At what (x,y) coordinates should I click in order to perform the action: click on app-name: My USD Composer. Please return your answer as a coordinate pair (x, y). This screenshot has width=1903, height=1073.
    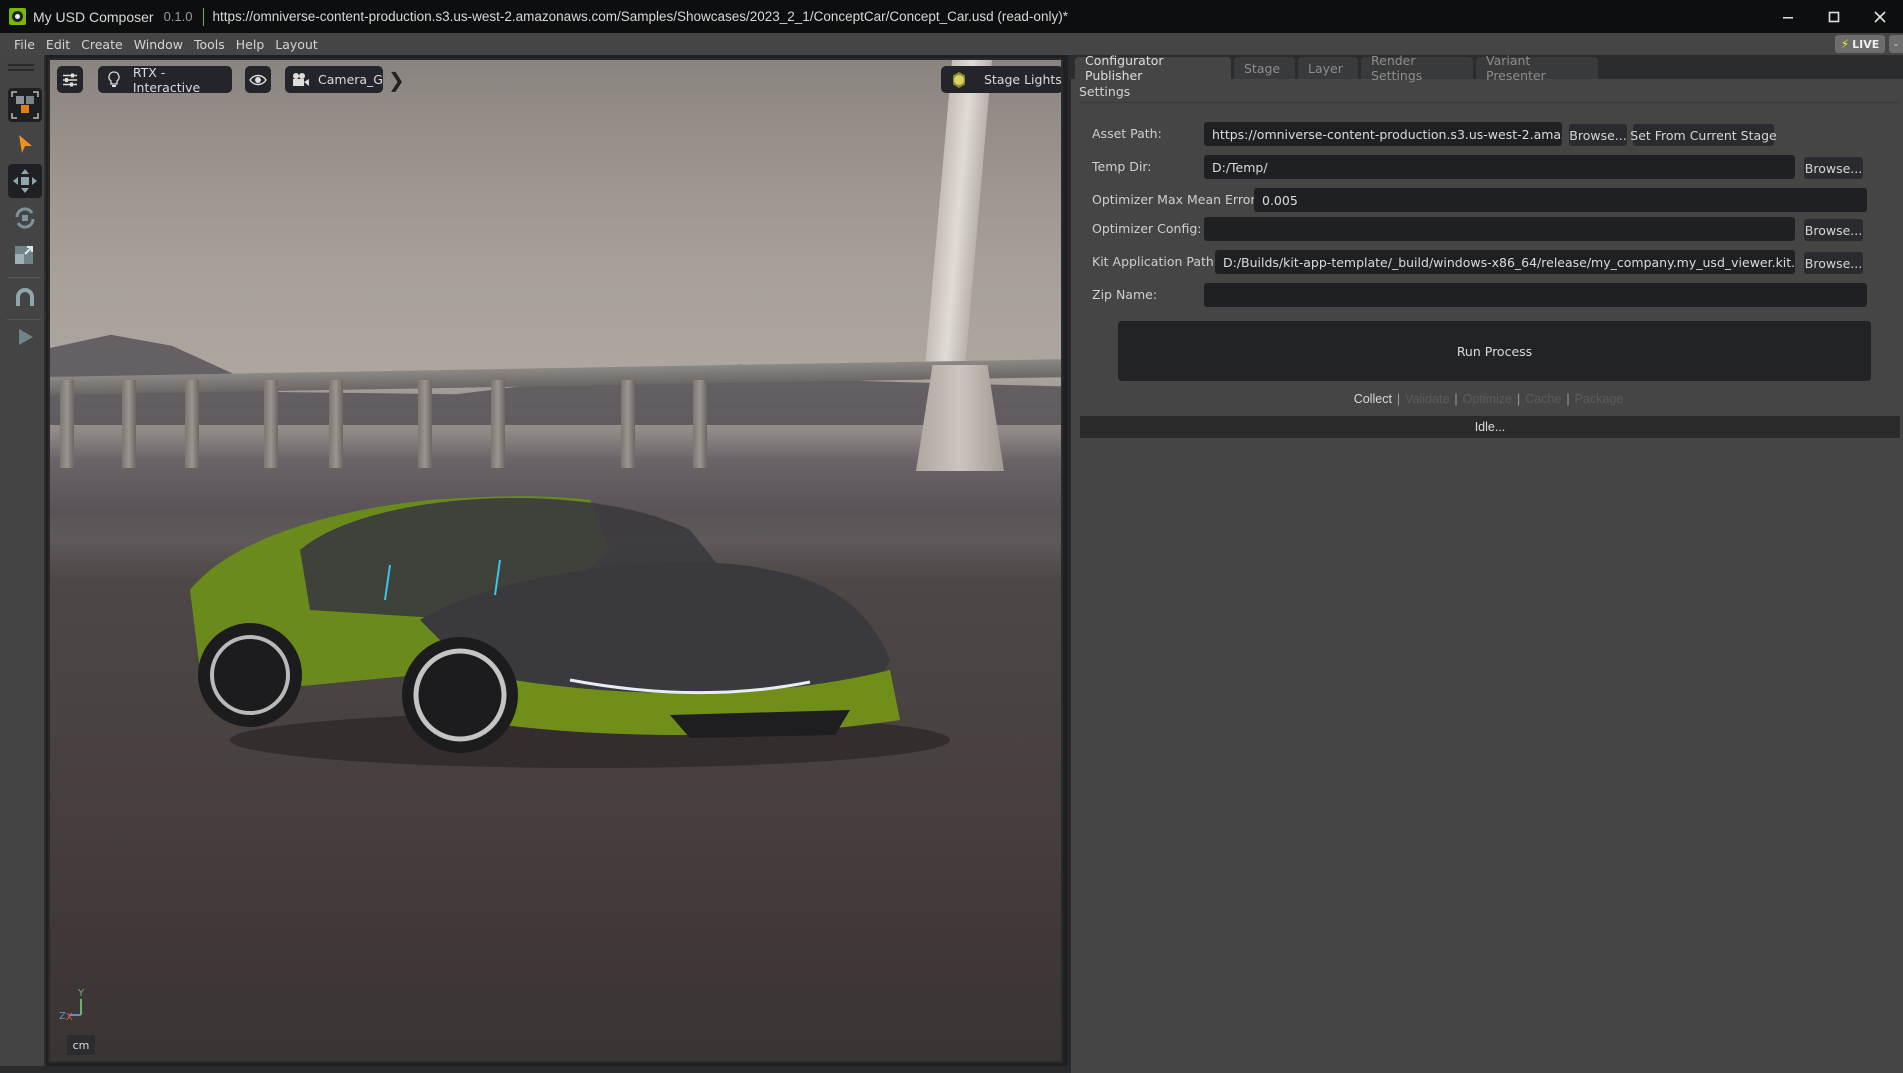
    Looking at the image, I should click on (93, 16).